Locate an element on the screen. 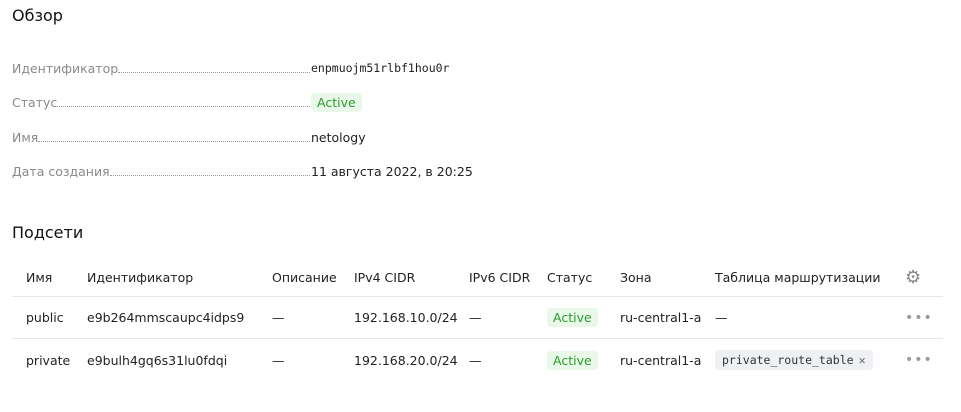 This screenshot has width=961, height=412. cell-name: public is located at coordinates (45, 317).